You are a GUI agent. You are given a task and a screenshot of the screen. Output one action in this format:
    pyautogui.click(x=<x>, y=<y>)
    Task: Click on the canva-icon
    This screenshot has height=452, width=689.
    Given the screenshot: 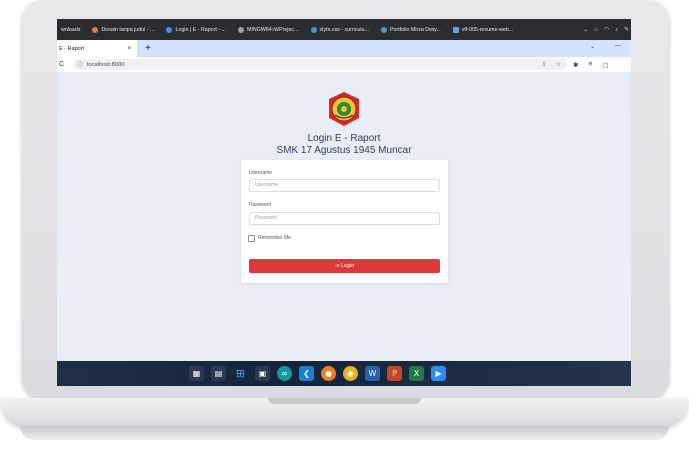 What is the action you would take?
    pyautogui.click(x=95, y=29)
    